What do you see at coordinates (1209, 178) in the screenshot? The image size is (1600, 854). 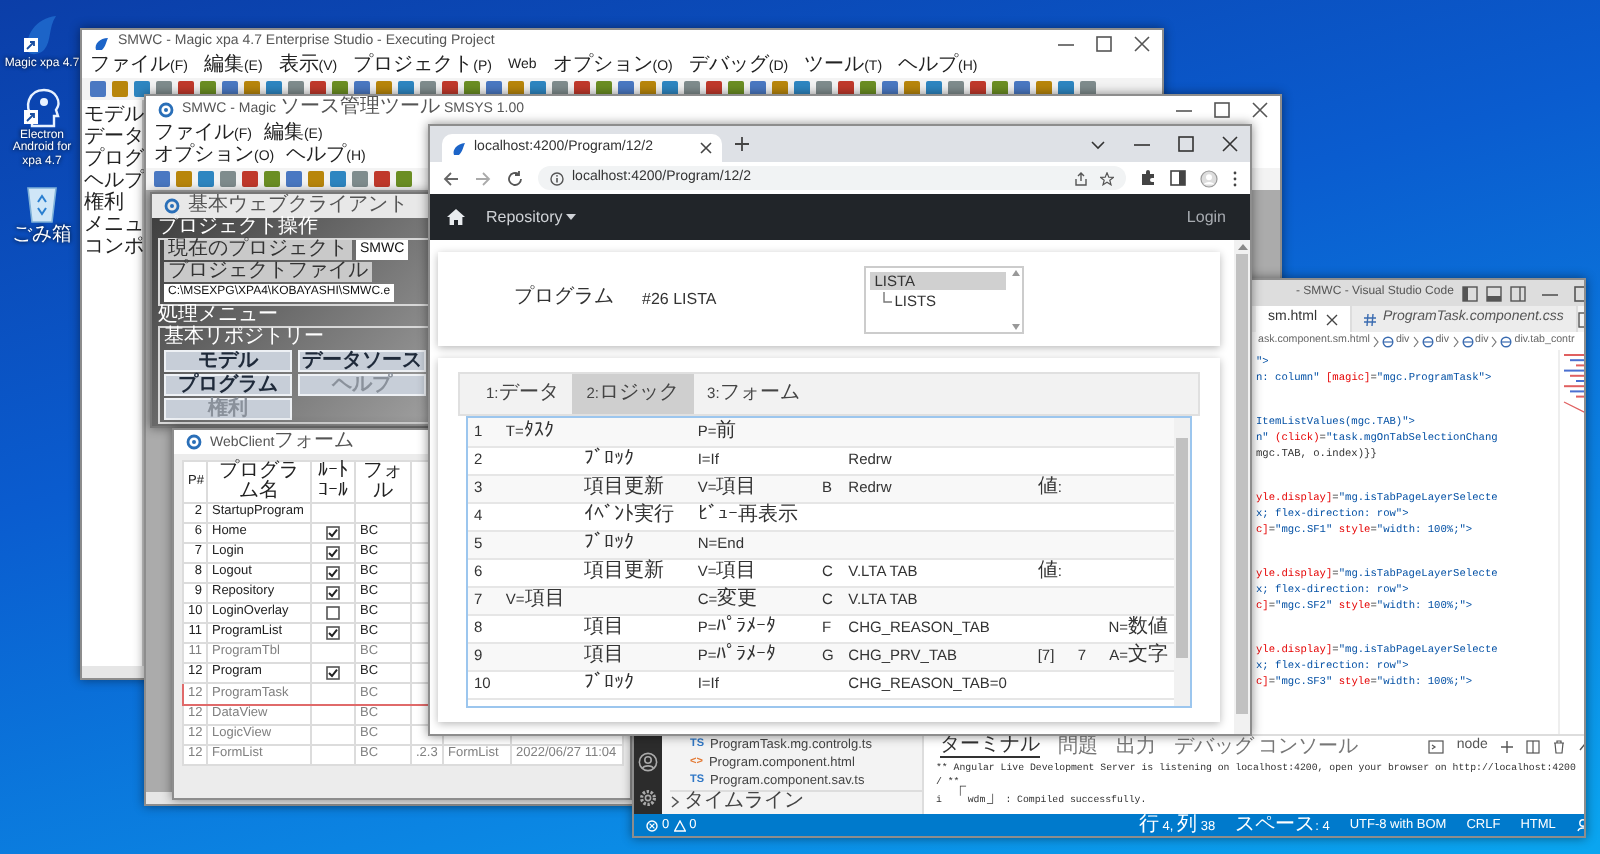 I see `profile-icon` at bounding box center [1209, 178].